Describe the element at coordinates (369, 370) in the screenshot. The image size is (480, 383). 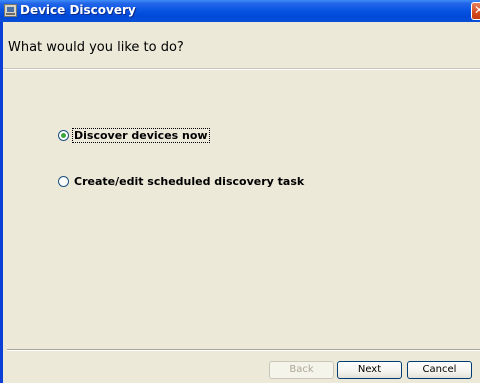
I see `next-button: Next` at that location.